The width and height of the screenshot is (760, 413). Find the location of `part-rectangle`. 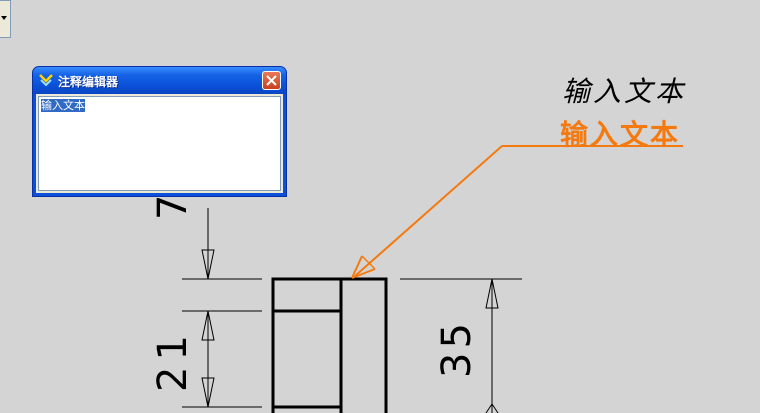

part-rectangle is located at coordinates (329, 345).